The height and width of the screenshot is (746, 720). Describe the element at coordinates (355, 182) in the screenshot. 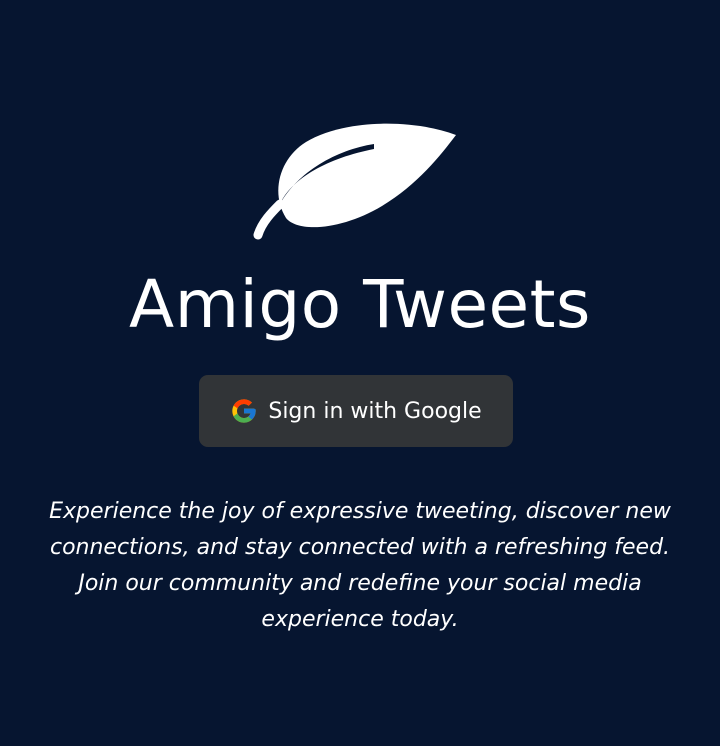

I see `leaf-icon` at that location.